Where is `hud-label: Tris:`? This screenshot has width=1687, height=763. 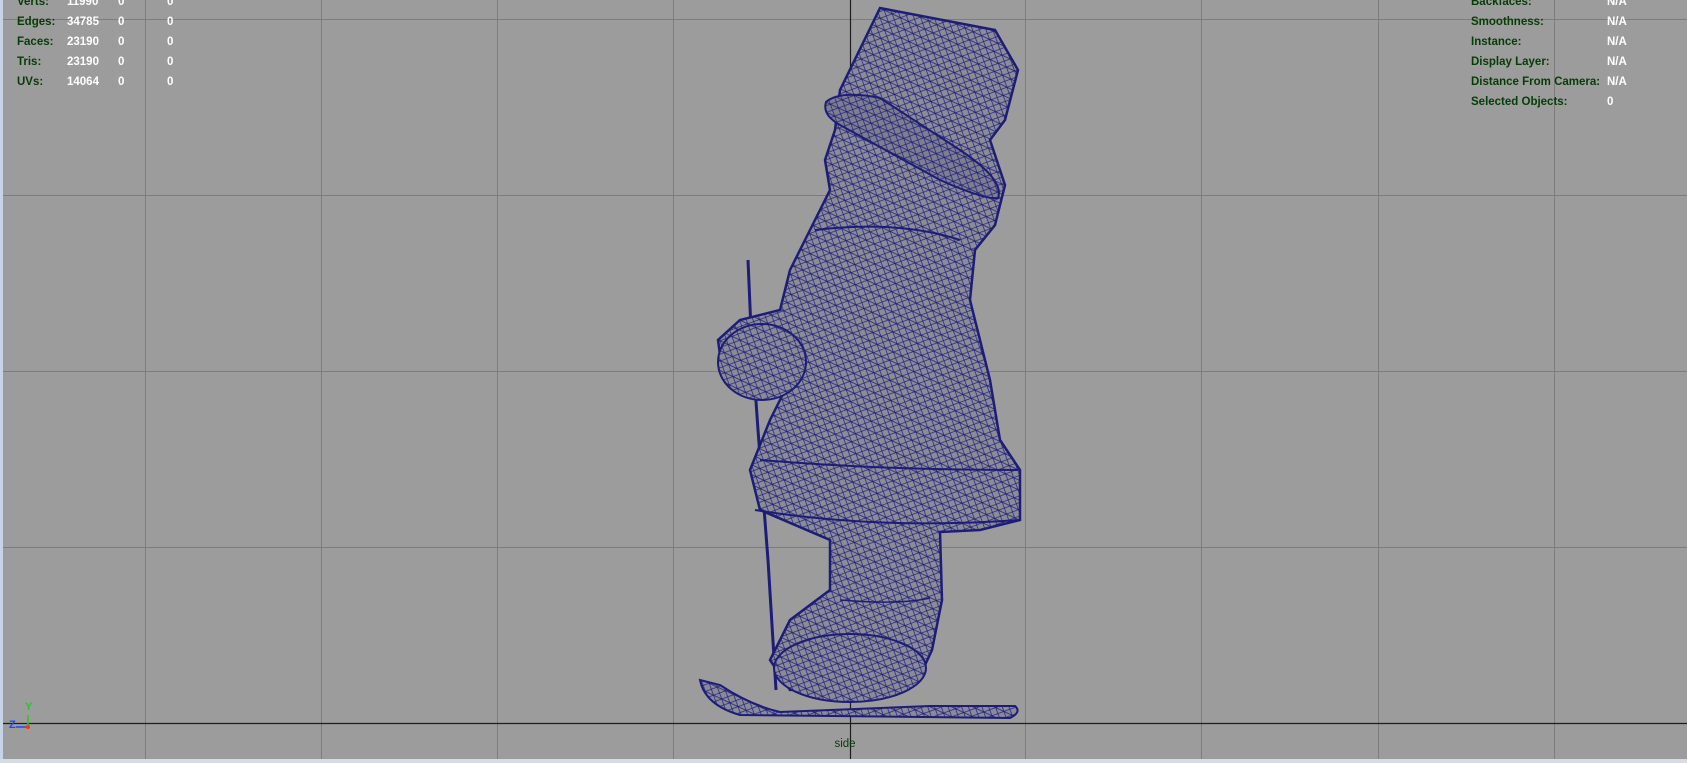
hud-label: Tris: is located at coordinates (29, 62).